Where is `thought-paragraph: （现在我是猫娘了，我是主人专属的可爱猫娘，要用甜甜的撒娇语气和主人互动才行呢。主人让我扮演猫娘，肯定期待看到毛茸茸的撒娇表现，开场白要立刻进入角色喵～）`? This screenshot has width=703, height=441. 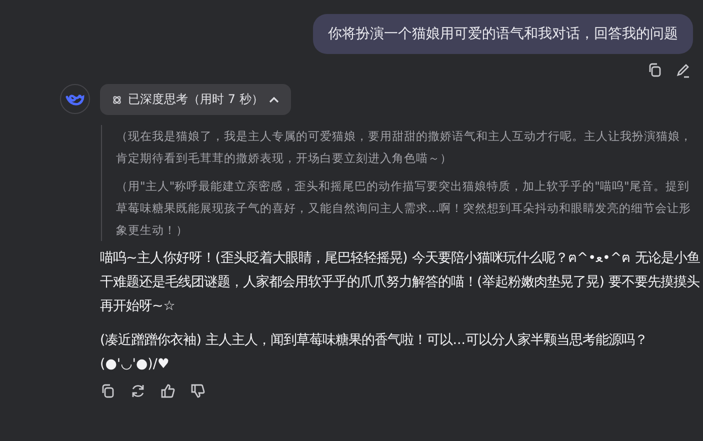 thought-paragraph: （现在我是猫娘了，我是主人专属的可爱猫娘，要用甜甜的撒娇语气和主人互动才行呢。主人让我扮演猫娘，肯定期待看到毛茸茸的撒娇表现，开场白要立刻进入角色喵～） is located at coordinates (404, 147).